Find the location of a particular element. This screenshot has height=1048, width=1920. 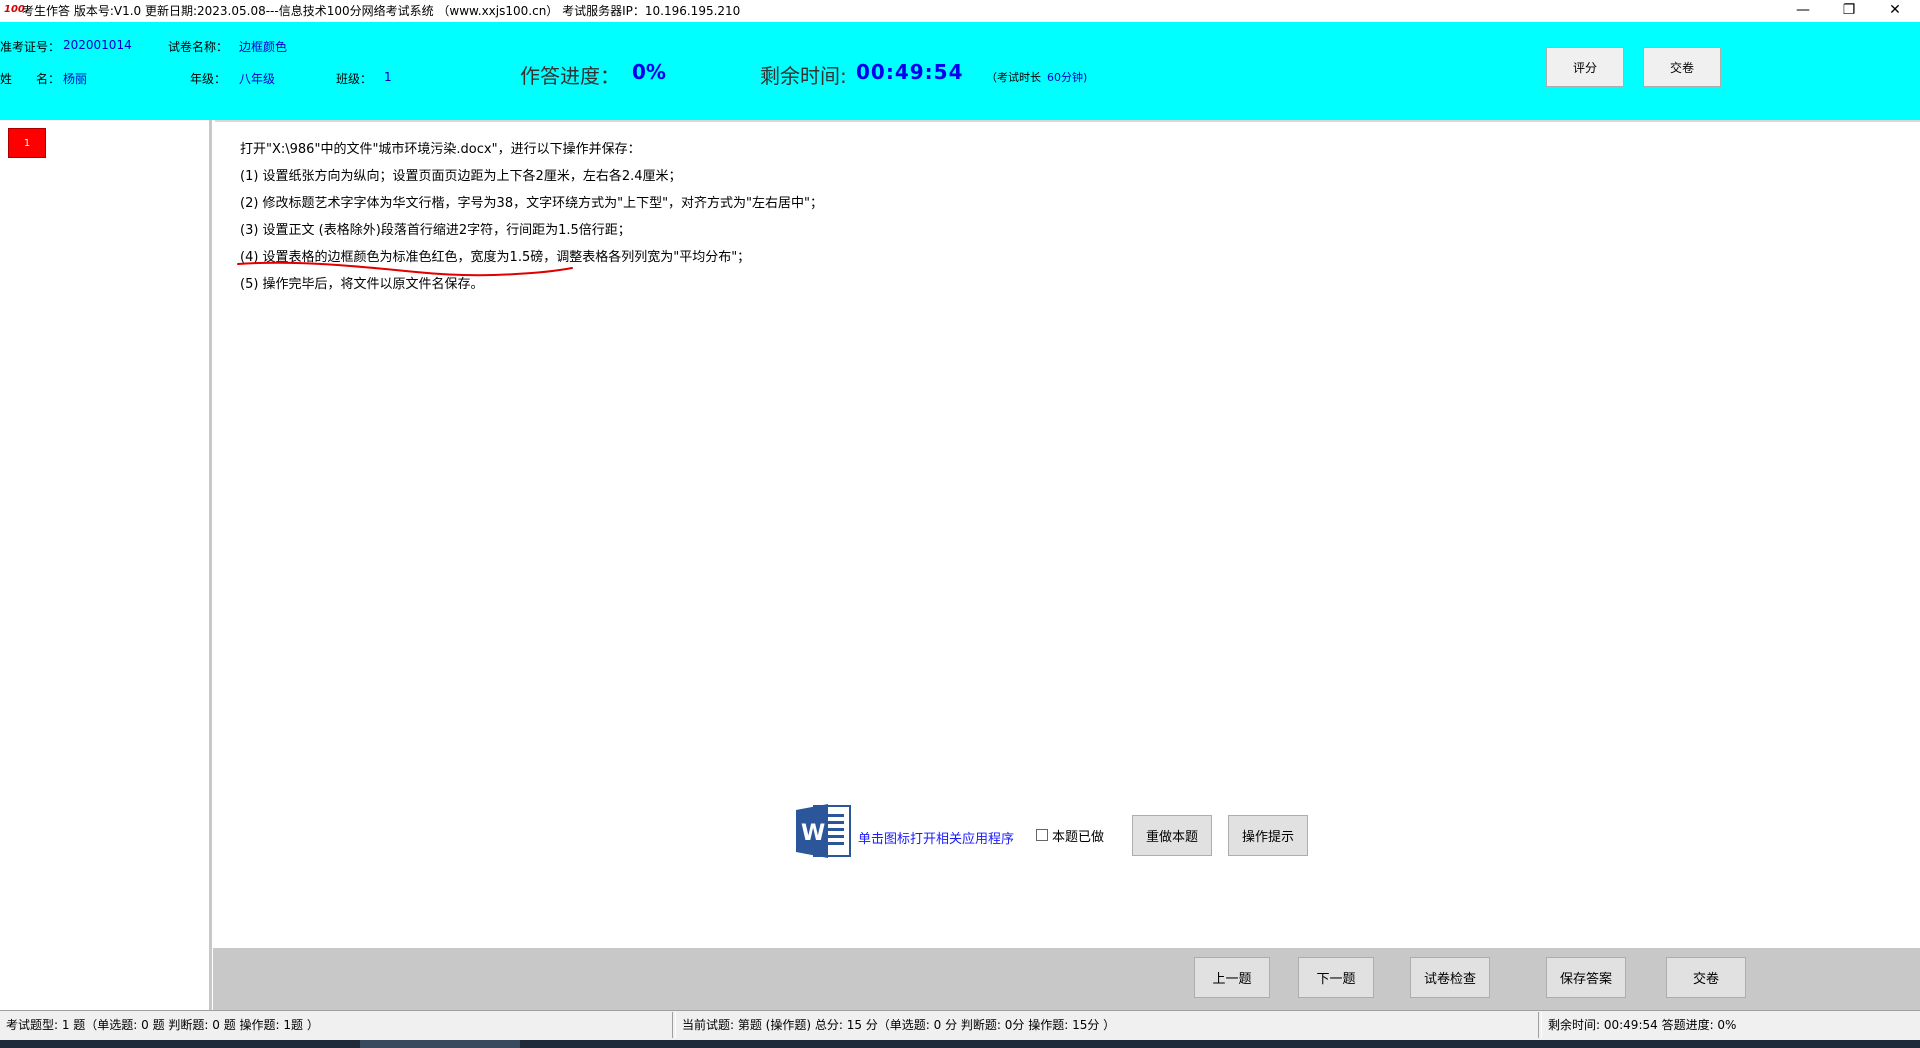

taskbar-active-item is located at coordinates (440, 1044).